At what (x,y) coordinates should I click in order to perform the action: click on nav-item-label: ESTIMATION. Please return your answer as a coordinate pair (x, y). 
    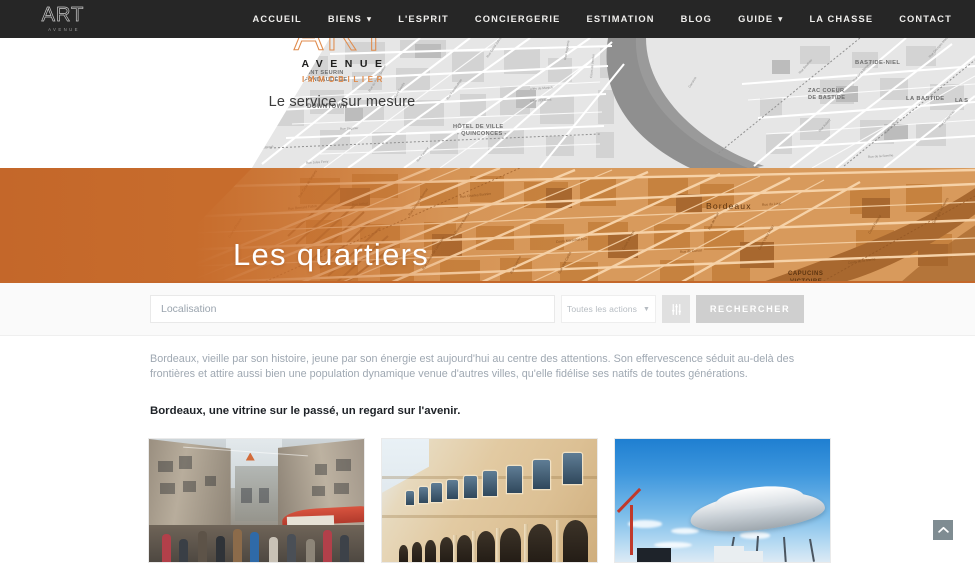
    Looking at the image, I should click on (620, 19).